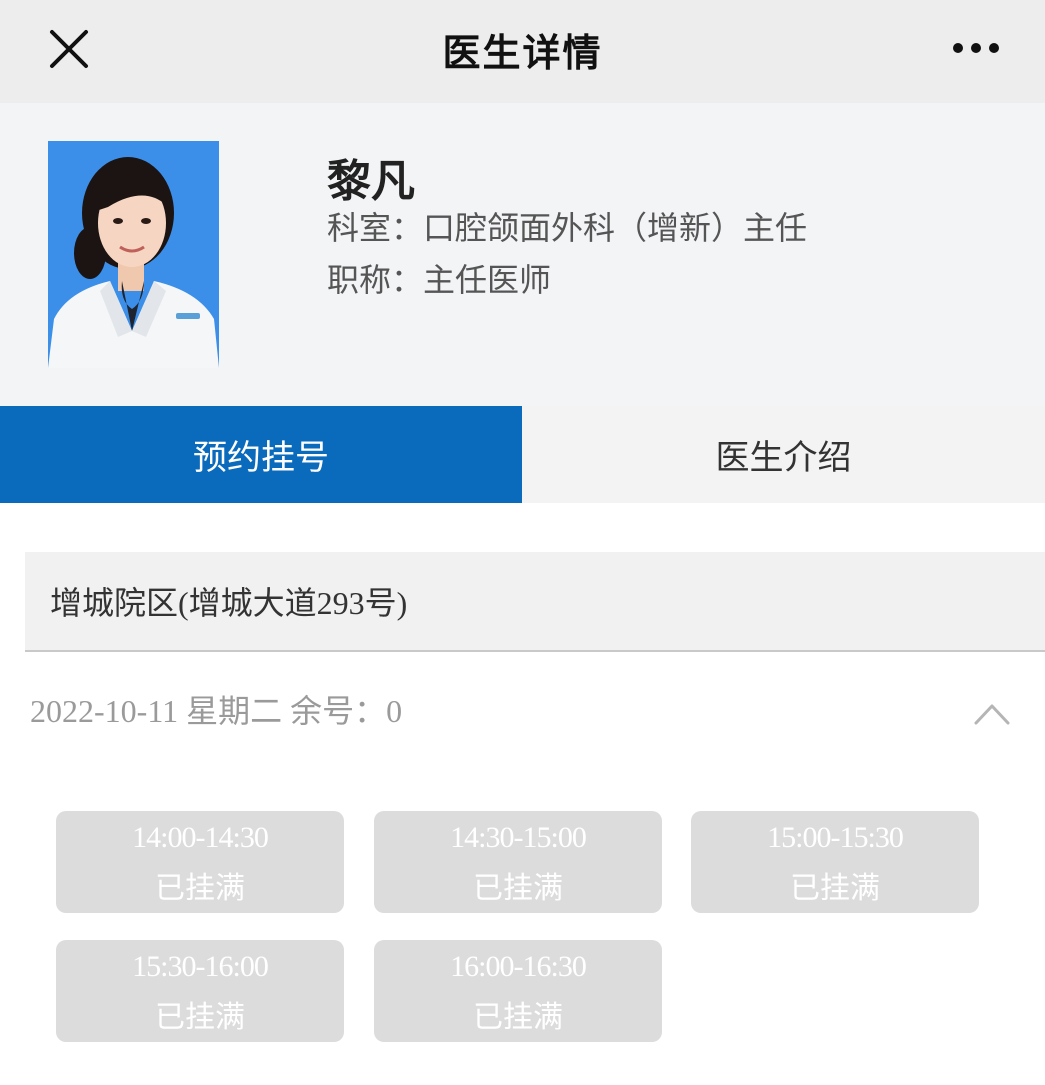 The image size is (1045, 1085). I want to click on schedule-date: 2022-10-11 星期二 余号：0, so click(216, 711).